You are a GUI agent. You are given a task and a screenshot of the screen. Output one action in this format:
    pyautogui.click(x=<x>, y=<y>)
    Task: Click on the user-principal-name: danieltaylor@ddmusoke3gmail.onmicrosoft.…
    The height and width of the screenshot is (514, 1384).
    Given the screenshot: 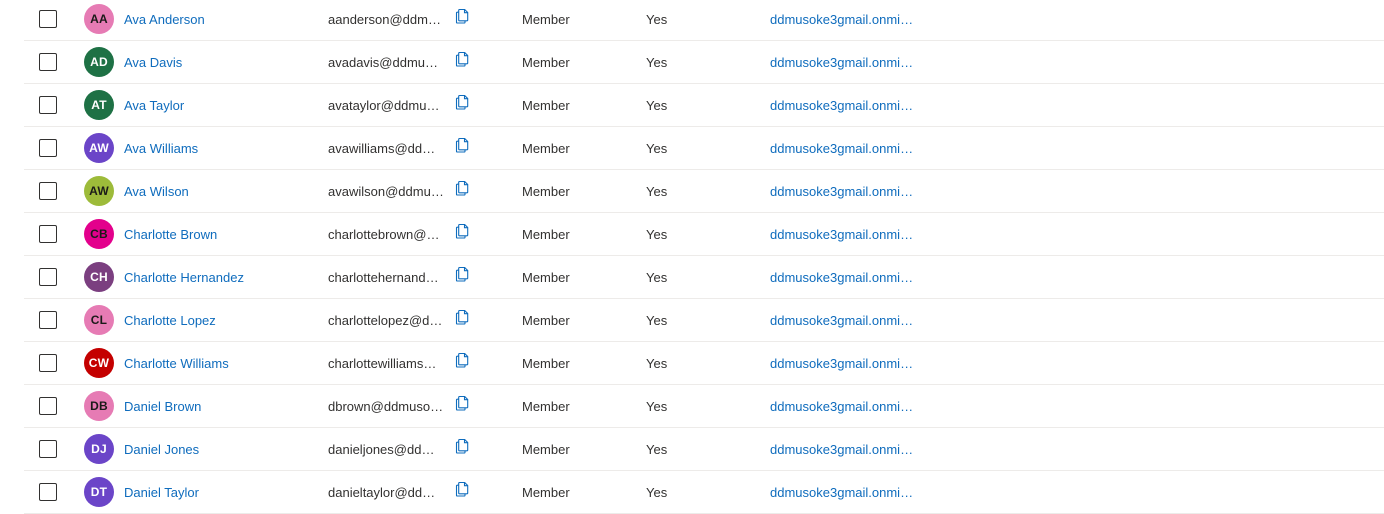 What is the action you would take?
    pyautogui.click(x=386, y=492)
    